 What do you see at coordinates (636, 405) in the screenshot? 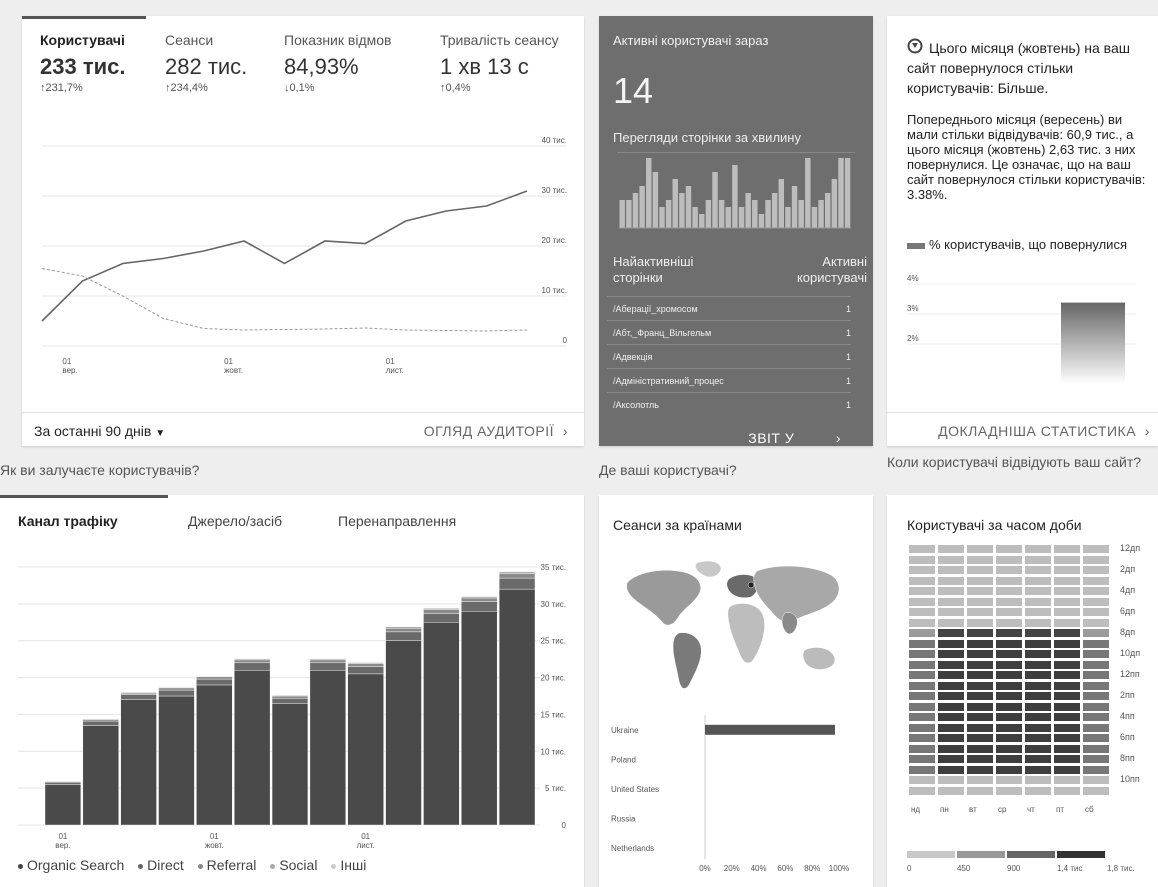
I see `page-path: /Аксолотль` at bounding box center [636, 405].